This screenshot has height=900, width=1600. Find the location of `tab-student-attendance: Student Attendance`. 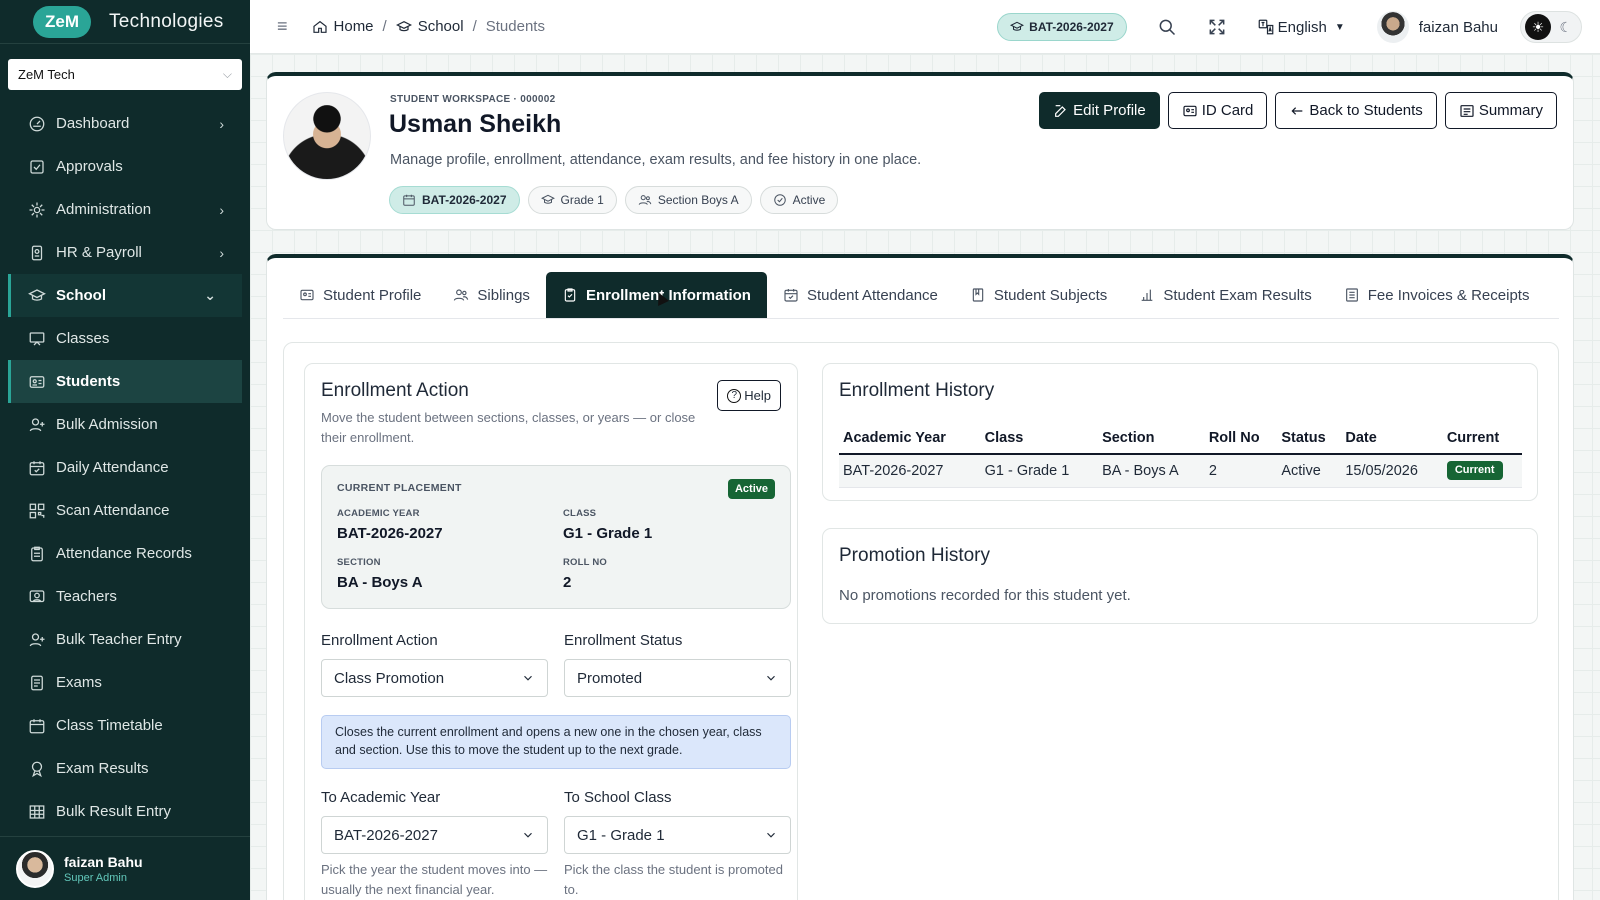

tab-student-attendance: Student Attendance is located at coordinates (860, 295).